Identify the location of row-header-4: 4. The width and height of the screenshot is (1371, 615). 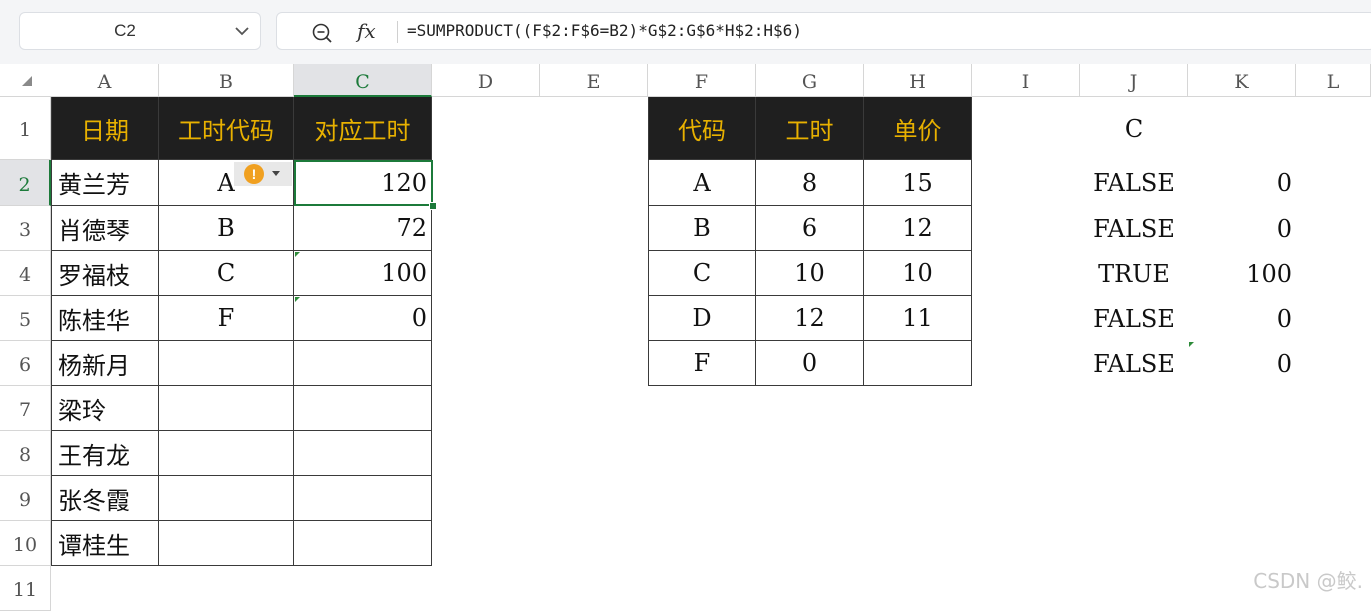
(25, 273).